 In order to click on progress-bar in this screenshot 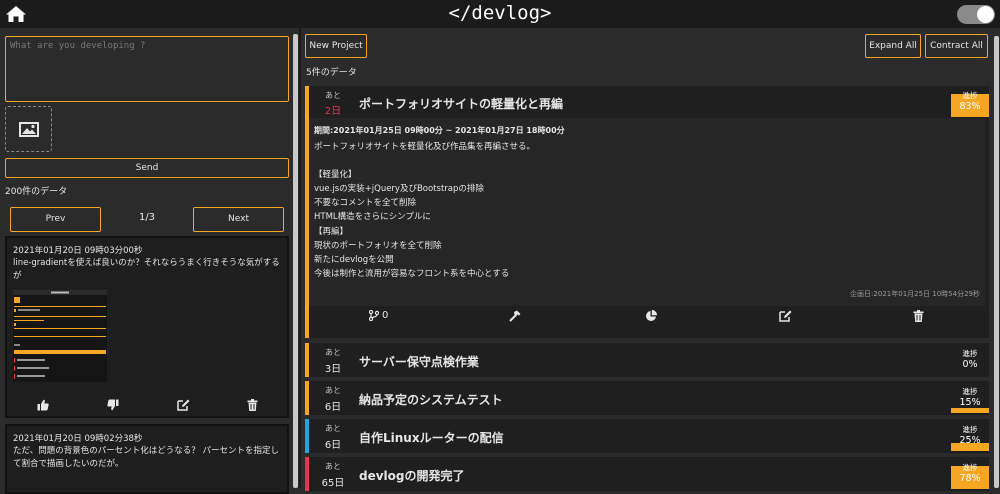, I will do `click(970, 410)`.